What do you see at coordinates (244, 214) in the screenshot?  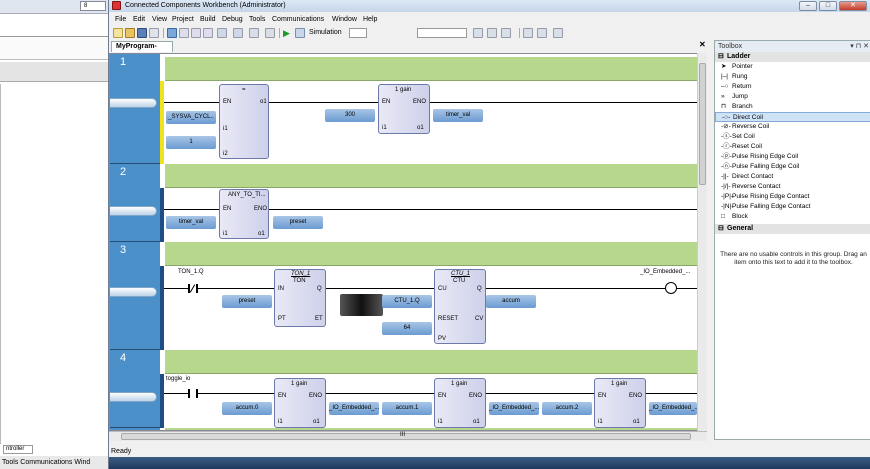 I see `any-to-time-block: ANY_TO_TI... EN ENO i1 o1` at bounding box center [244, 214].